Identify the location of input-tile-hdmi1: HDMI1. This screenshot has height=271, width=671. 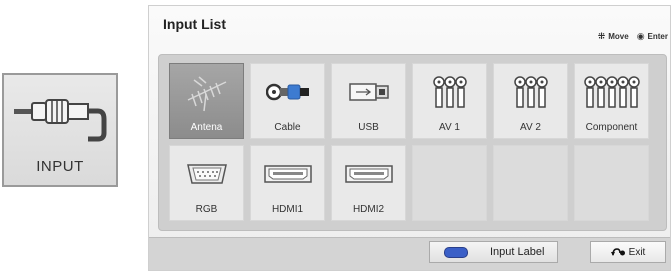
(287, 183).